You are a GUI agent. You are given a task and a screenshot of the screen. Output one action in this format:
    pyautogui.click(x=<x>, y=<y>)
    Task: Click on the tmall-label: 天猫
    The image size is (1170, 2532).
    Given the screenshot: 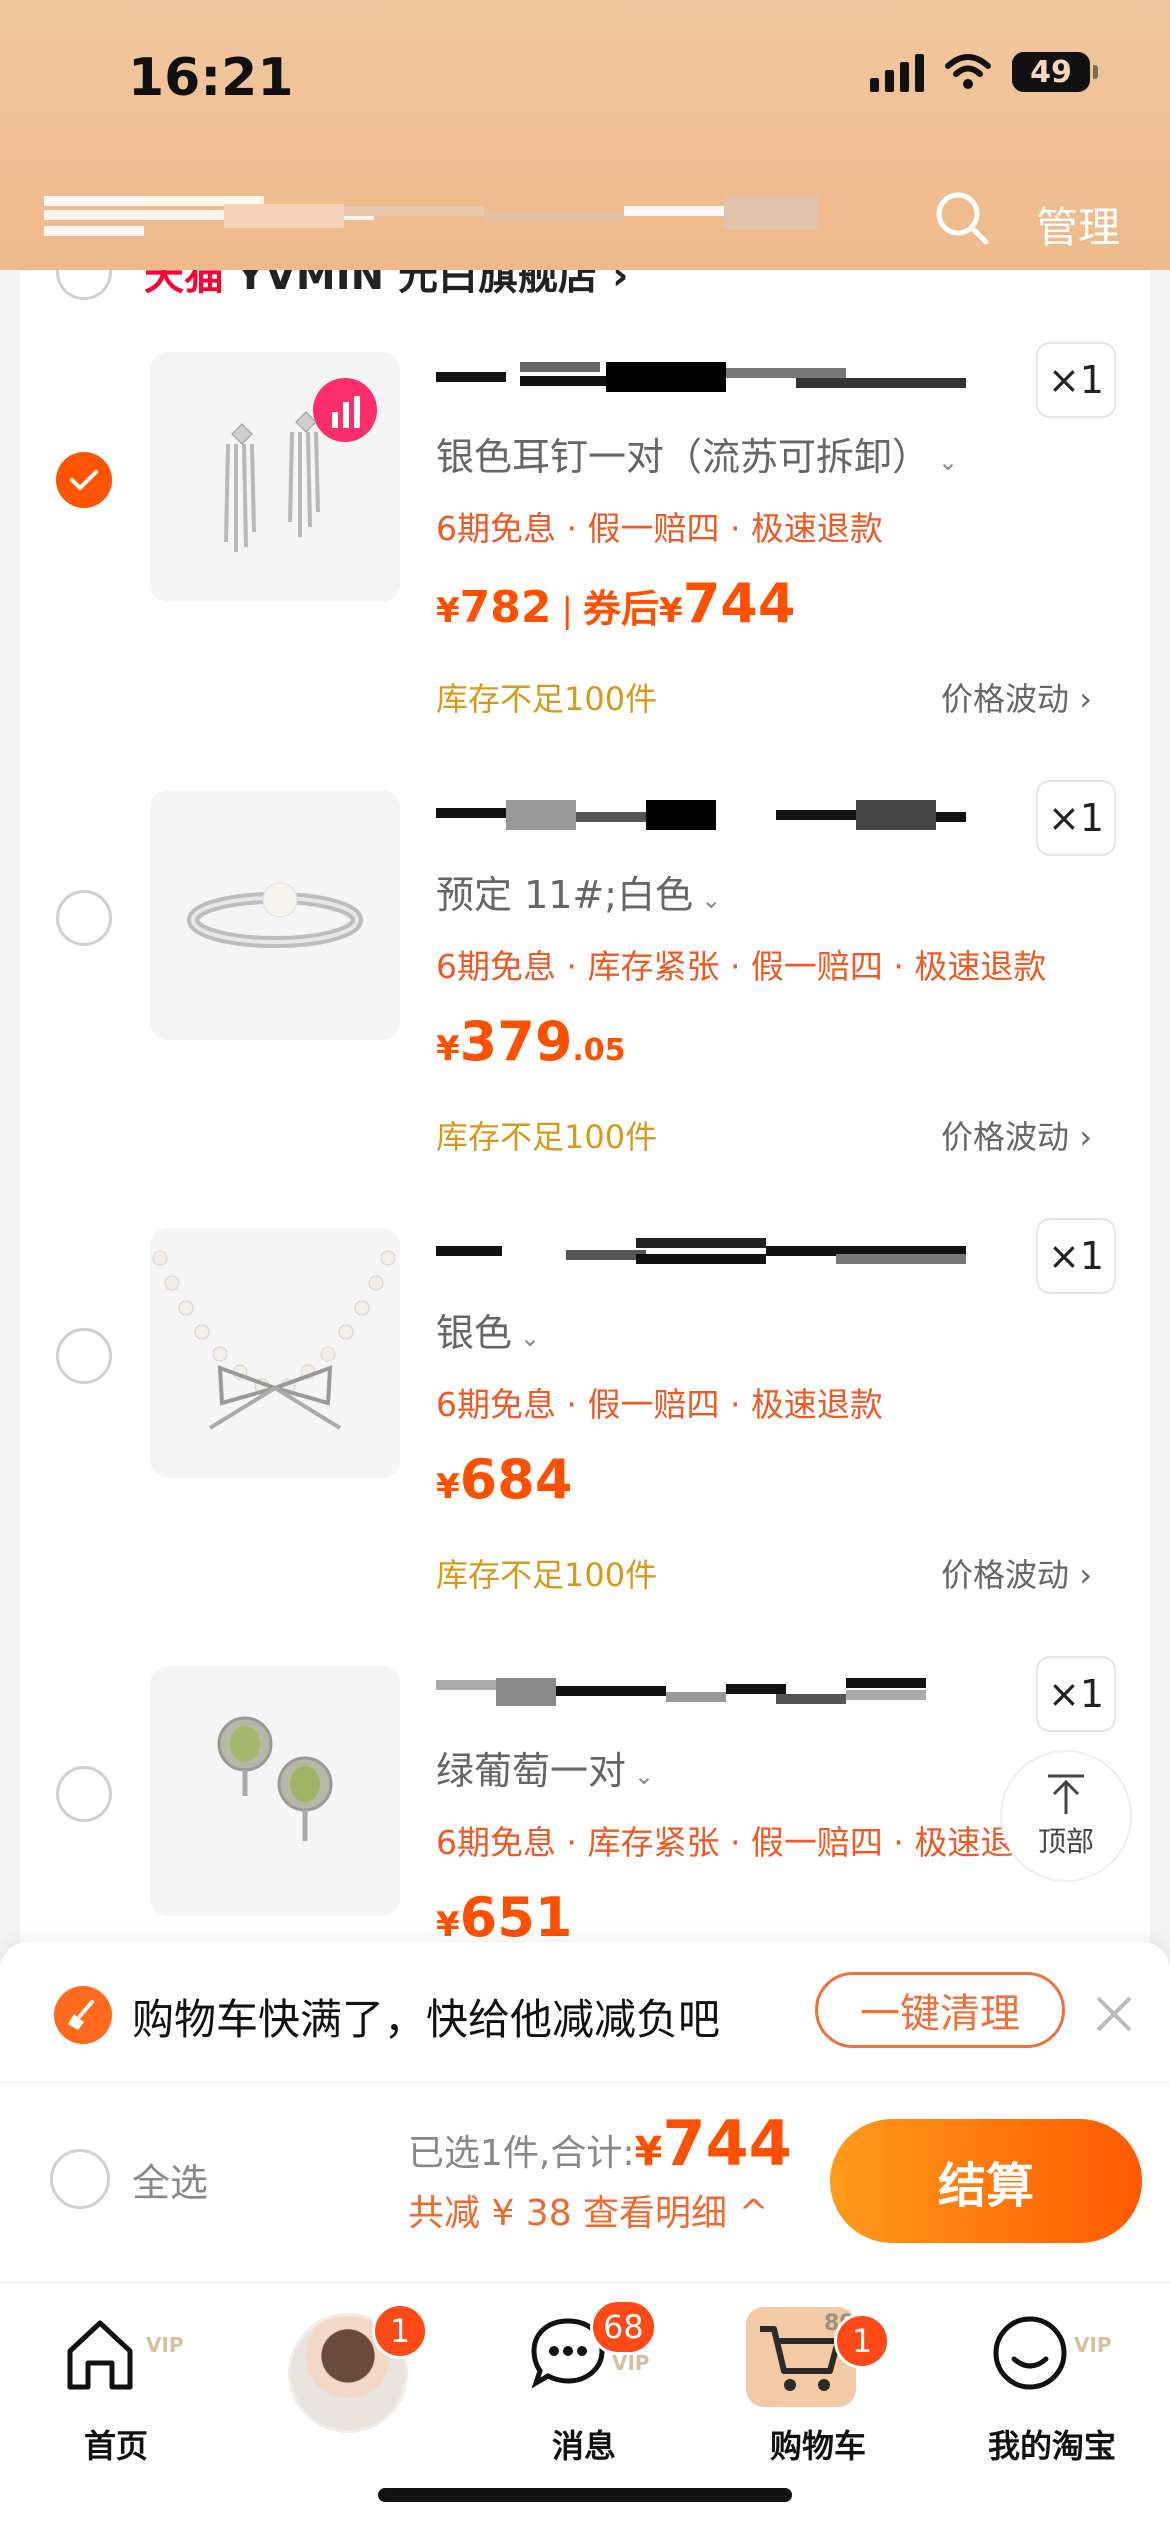 What is the action you would take?
    pyautogui.click(x=184, y=284)
    